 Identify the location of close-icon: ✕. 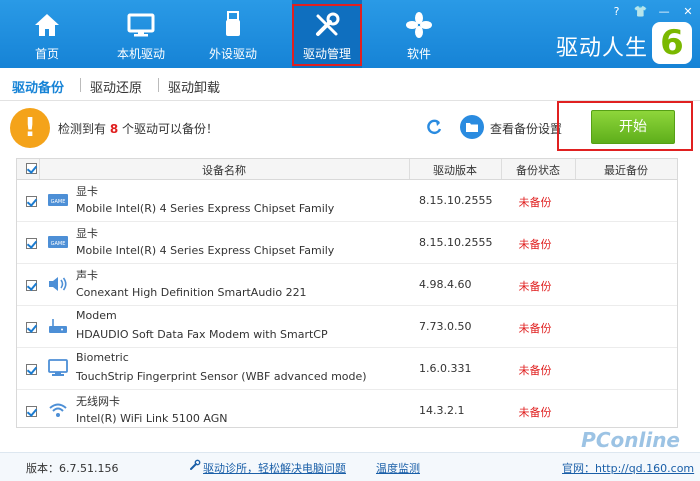
(688, 12).